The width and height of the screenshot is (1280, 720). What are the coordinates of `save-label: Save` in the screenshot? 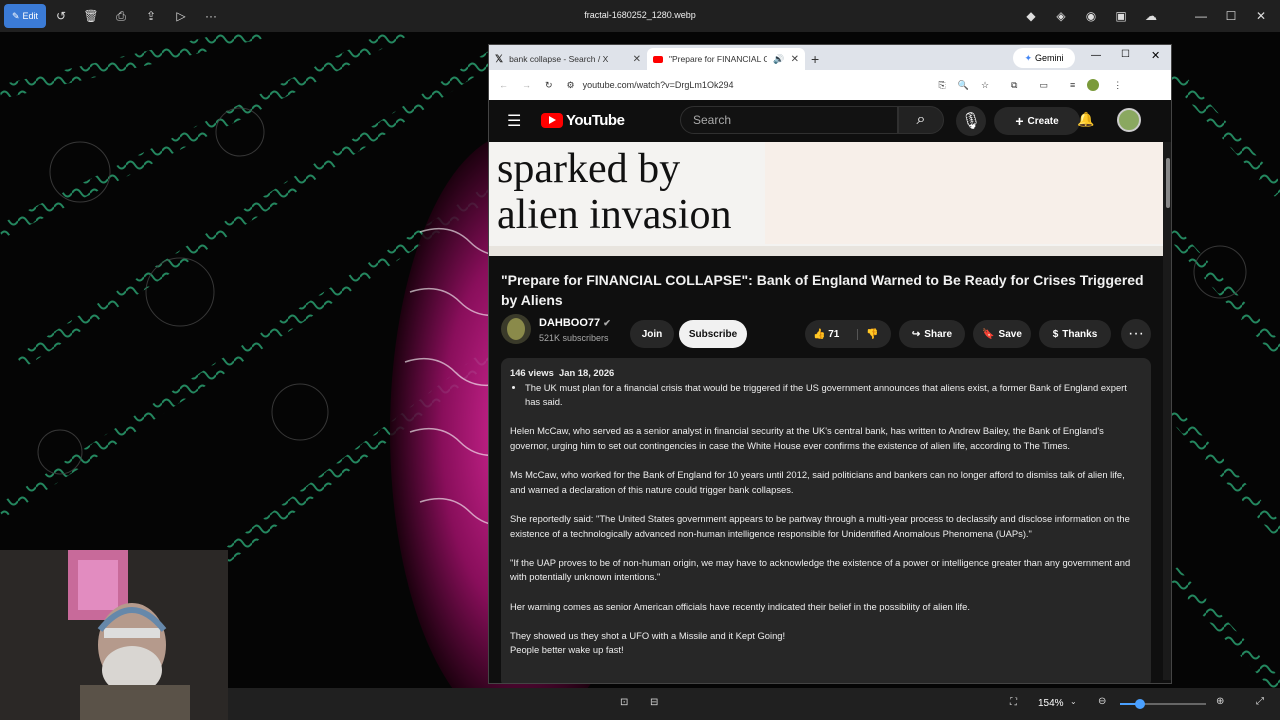 It's located at (1010, 334).